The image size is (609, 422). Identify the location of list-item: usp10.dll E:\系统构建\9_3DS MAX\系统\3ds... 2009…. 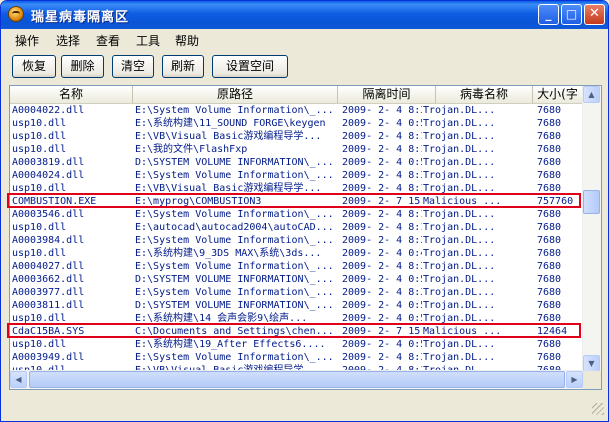
(296, 253).